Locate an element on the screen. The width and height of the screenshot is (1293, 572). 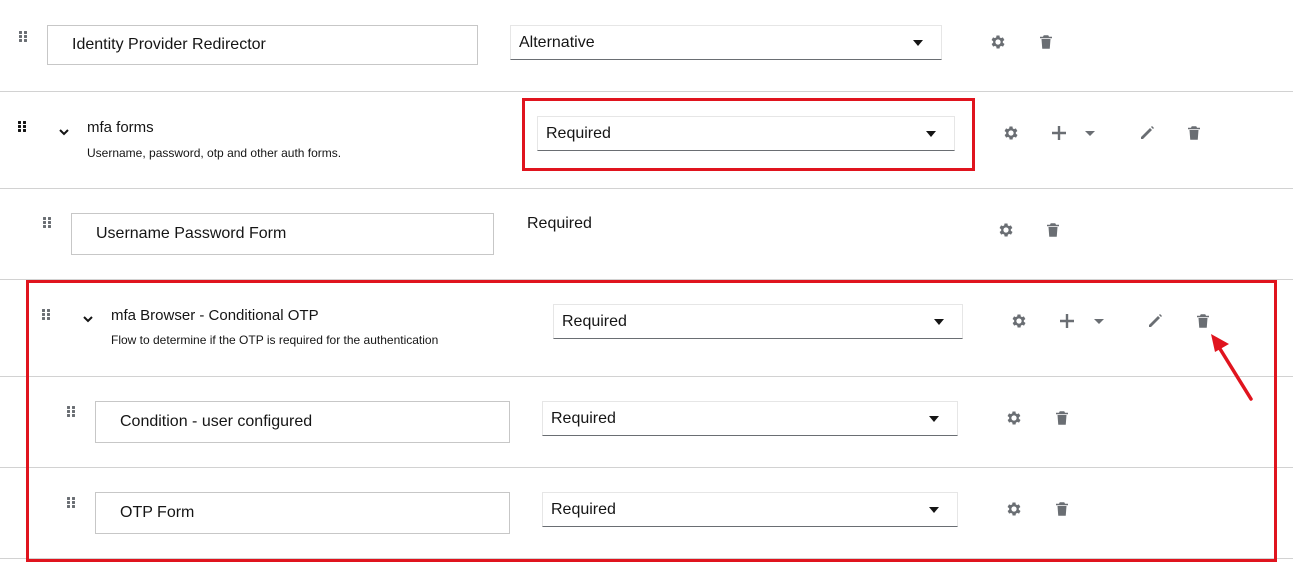
execution-name: Identity Provider Redirector is located at coordinates (262, 45).